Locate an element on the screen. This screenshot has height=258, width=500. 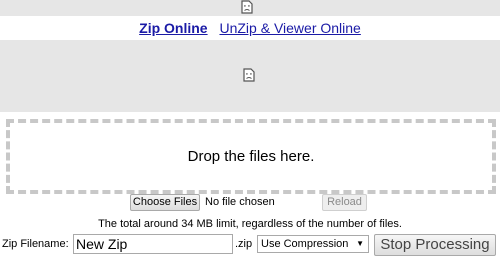
tab-zip-online: Zip Online is located at coordinates (173, 28).